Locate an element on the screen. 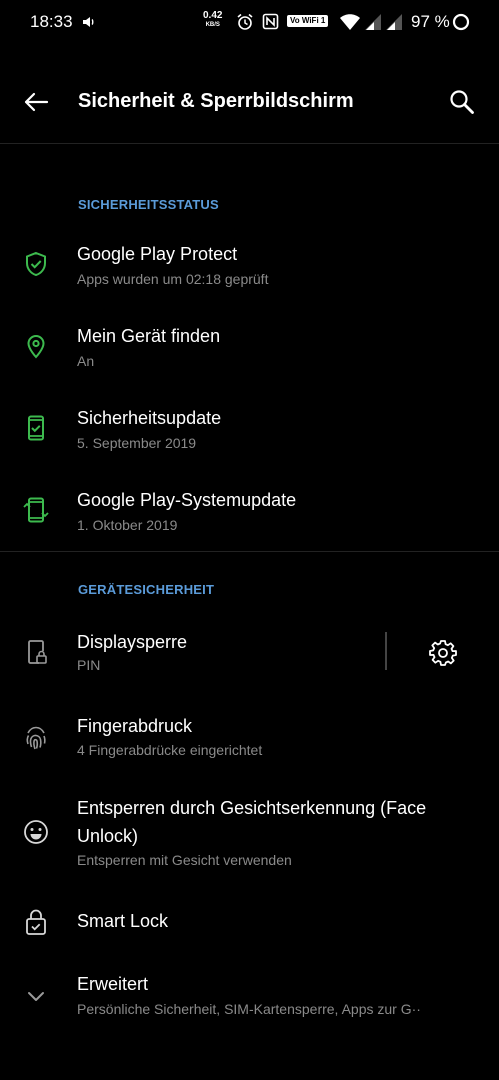 This screenshot has width=499, height=1080. signal-icon is located at coordinates (373, 24).